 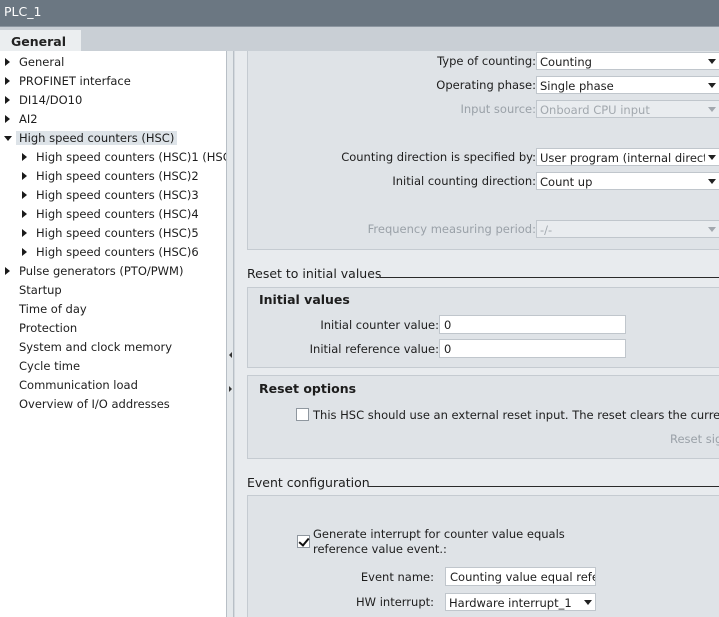 What do you see at coordinates (230, 334) in the screenshot?
I see `panel-splitter` at bounding box center [230, 334].